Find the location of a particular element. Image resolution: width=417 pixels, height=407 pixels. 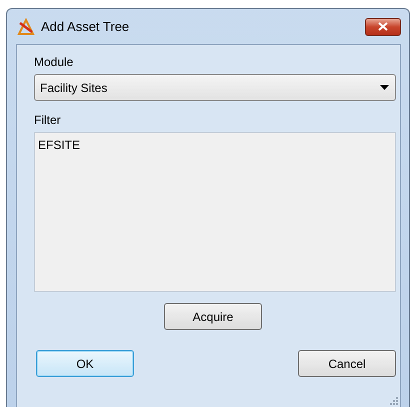

ruler-pencil-icon is located at coordinates (26, 27).